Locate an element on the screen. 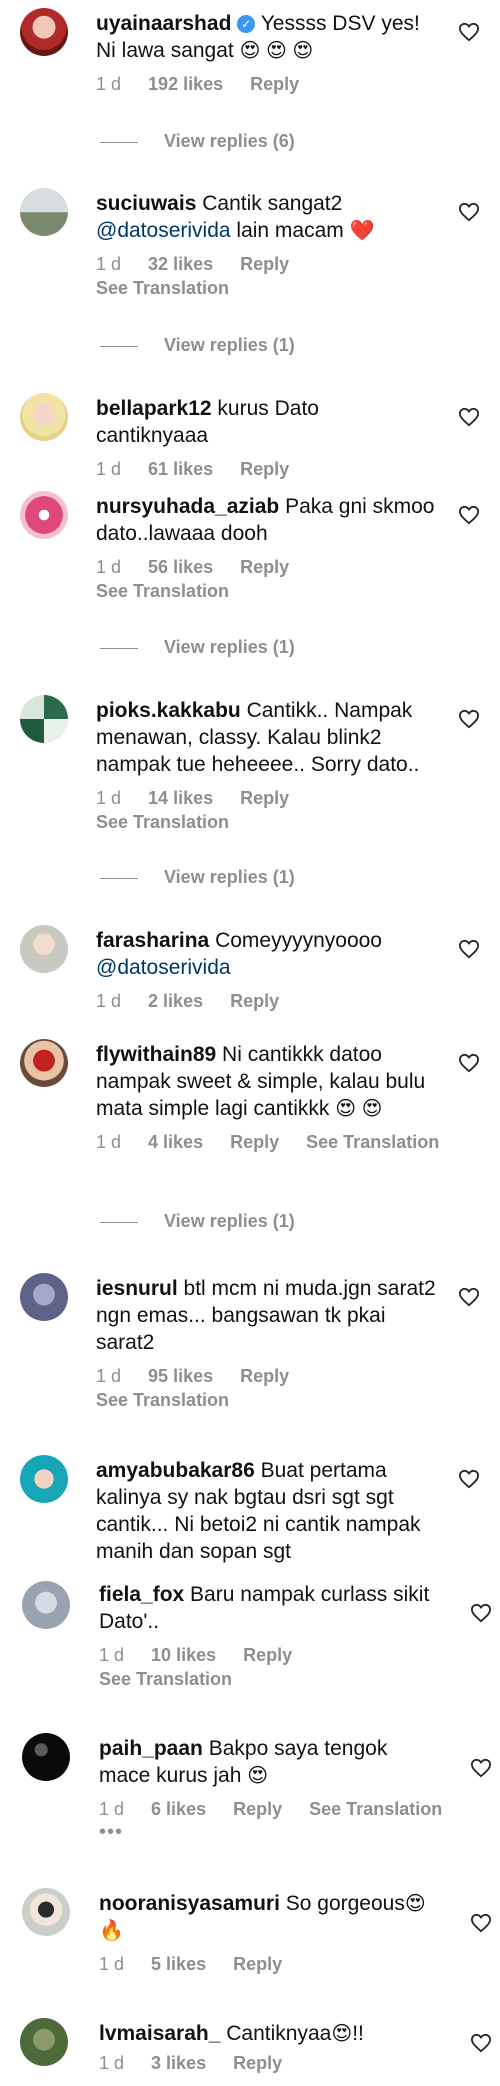 Image resolution: width=500 pixels, height=2086 pixels. comment-text: lvmaisarah_ Cantiknyaa😍!! is located at coordinates (231, 2033).